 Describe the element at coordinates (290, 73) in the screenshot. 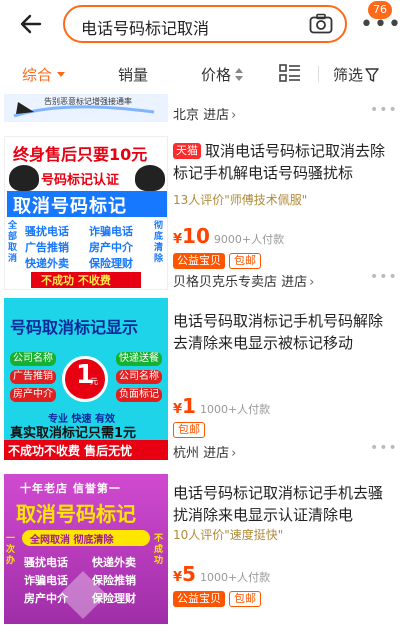

I see `list-grid-icon` at that location.